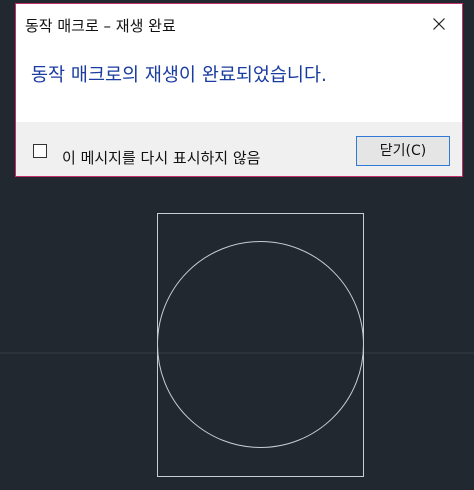 This screenshot has height=490, width=474. Describe the element at coordinates (179, 75) in the screenshot. I see `dialog-message: 동작 매크로의 재생이 완료되었습니다.` at that location.